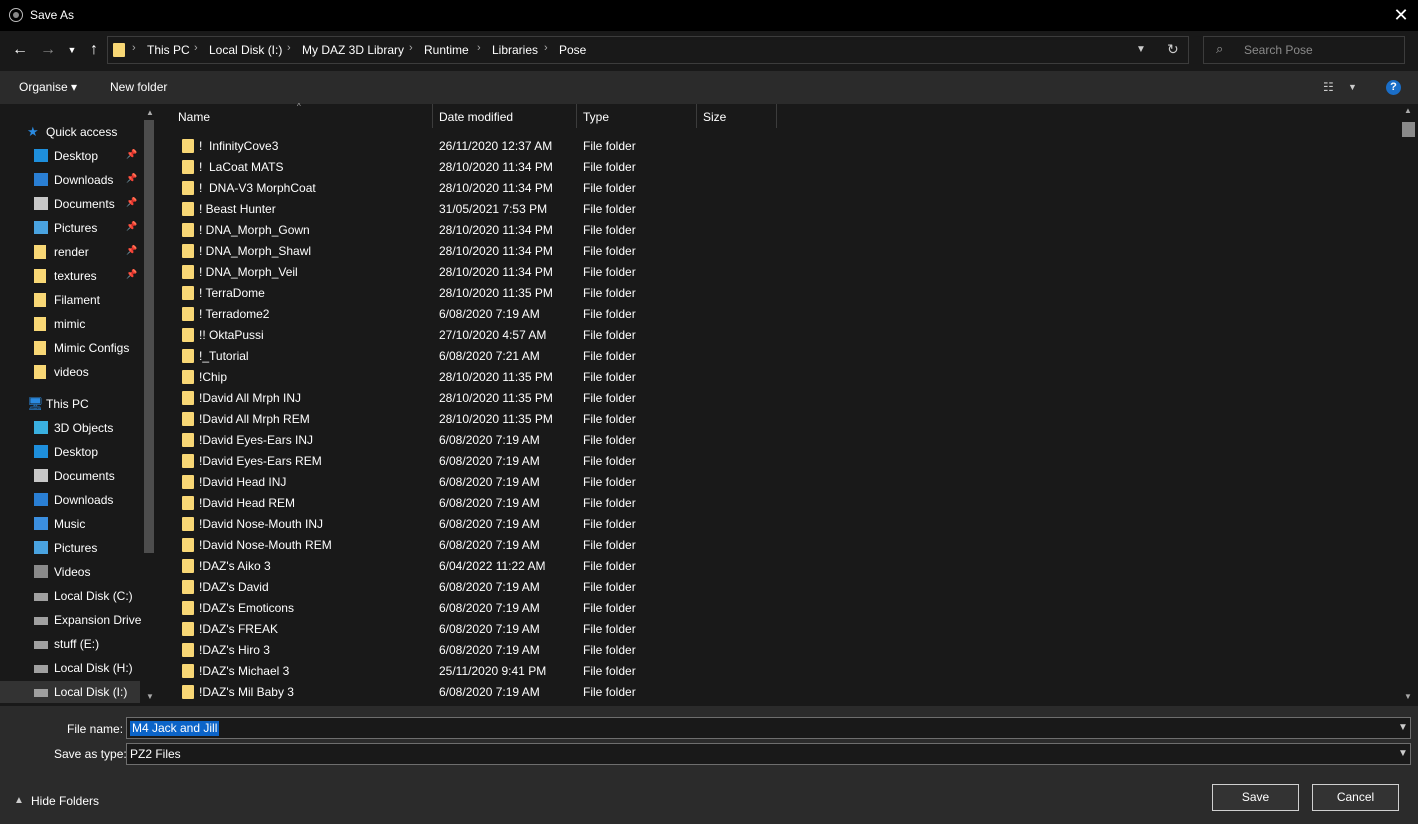  I want to click on column-header-name: Name, so click(194, 117).